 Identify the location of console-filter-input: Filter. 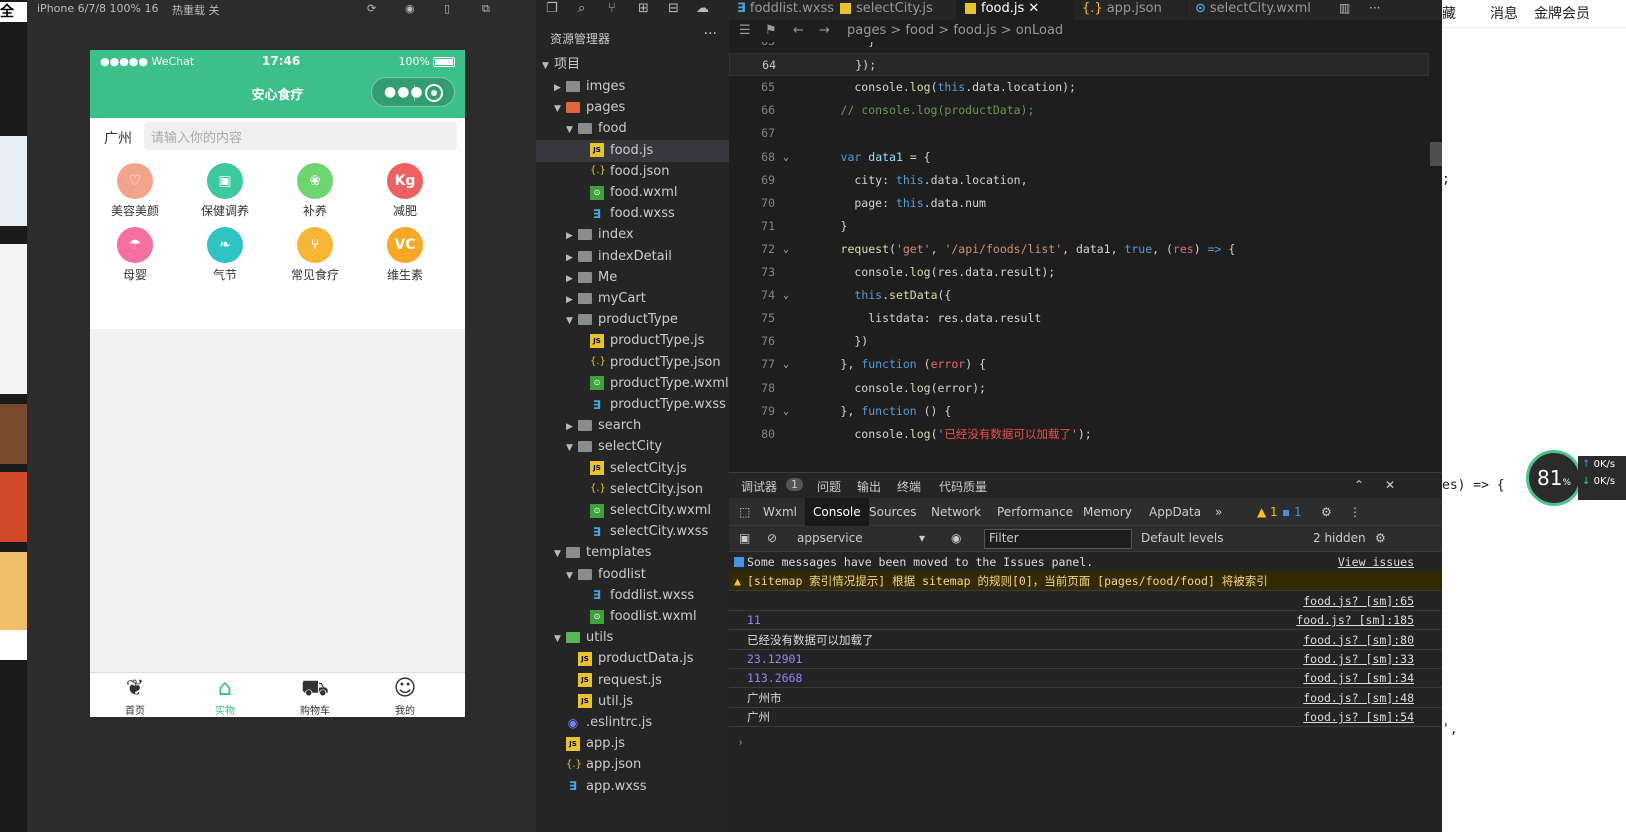
(1058, 539).